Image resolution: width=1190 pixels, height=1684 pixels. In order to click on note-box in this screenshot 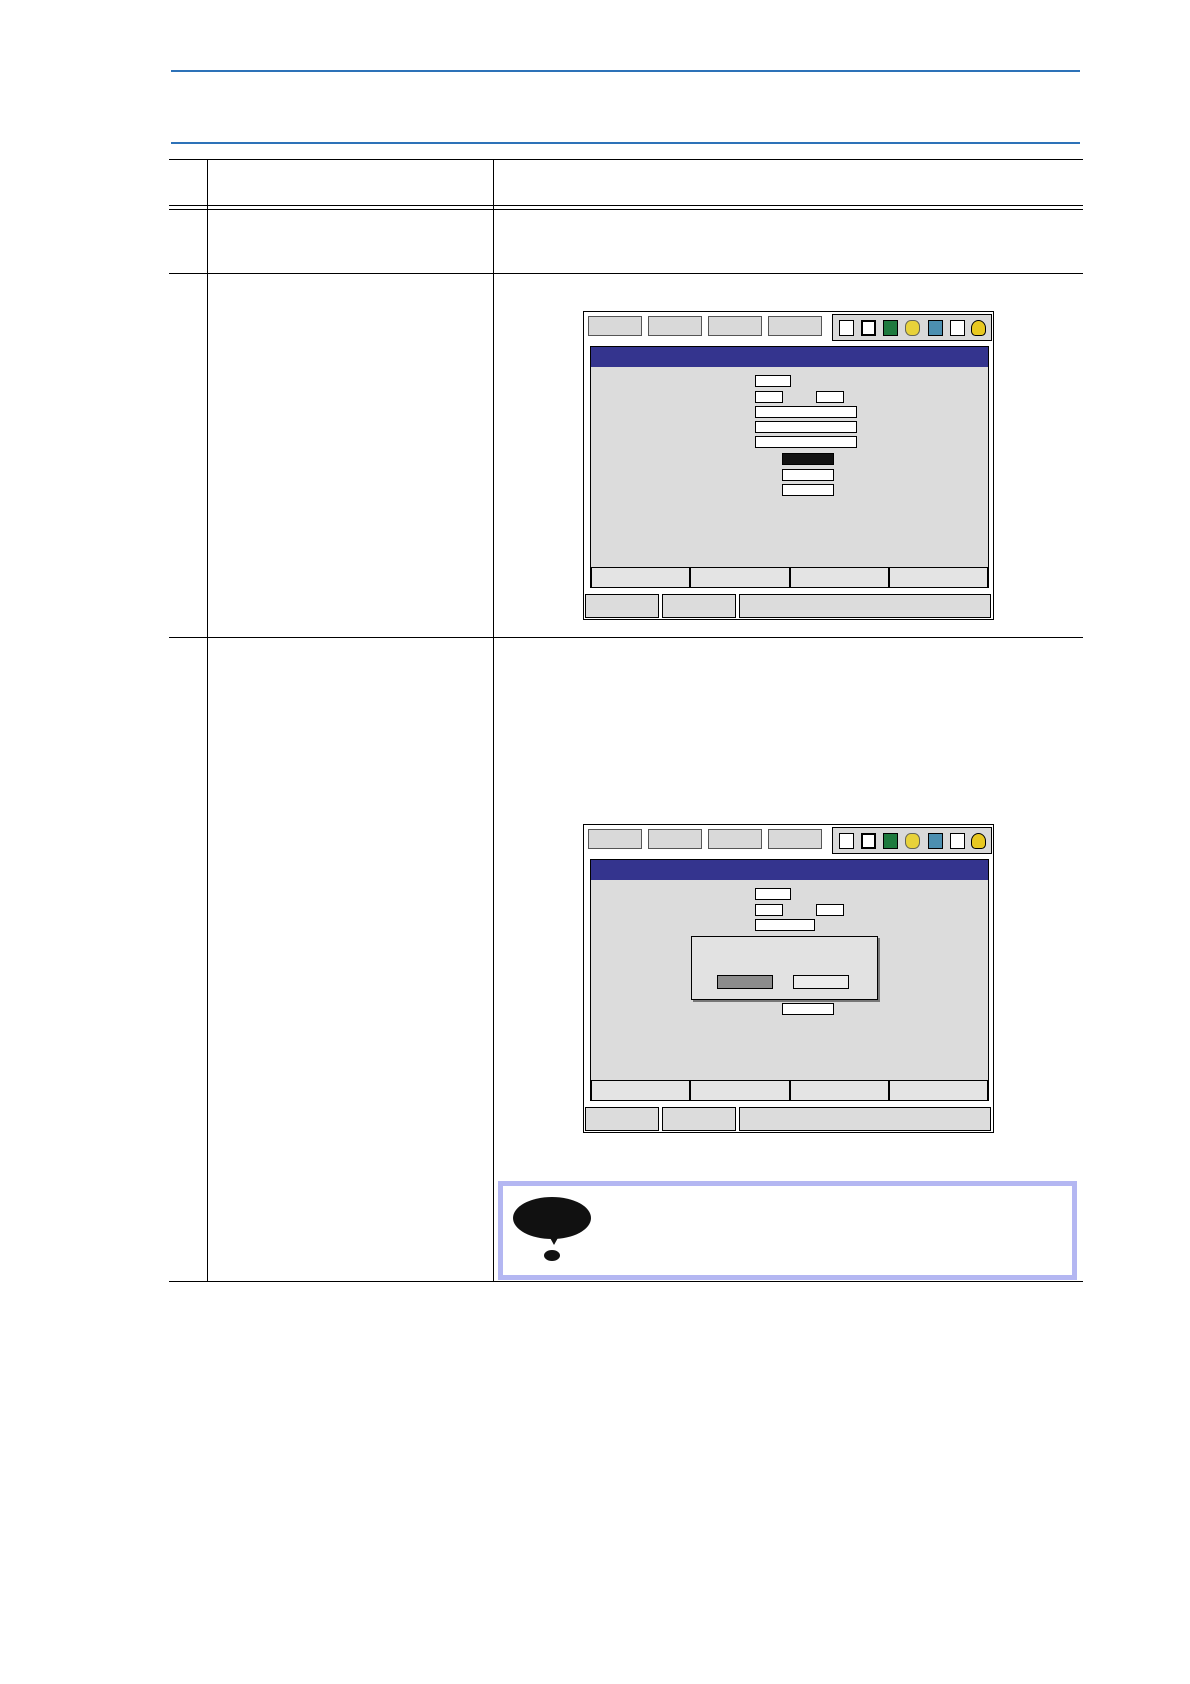, I will do `click(787, 1230)`.